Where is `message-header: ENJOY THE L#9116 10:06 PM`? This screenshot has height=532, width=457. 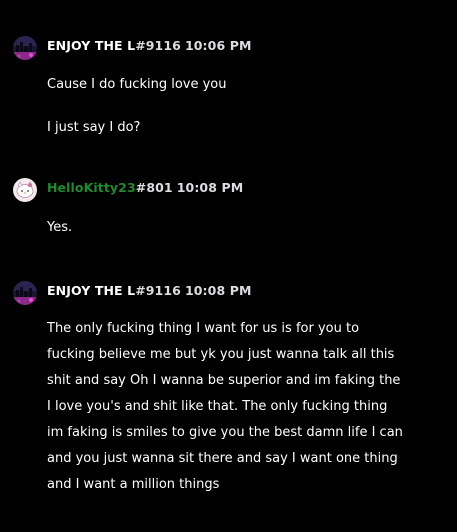 message-header: ENJOY THE L#9116 10:06 PM is located at coordinates (149, 46).